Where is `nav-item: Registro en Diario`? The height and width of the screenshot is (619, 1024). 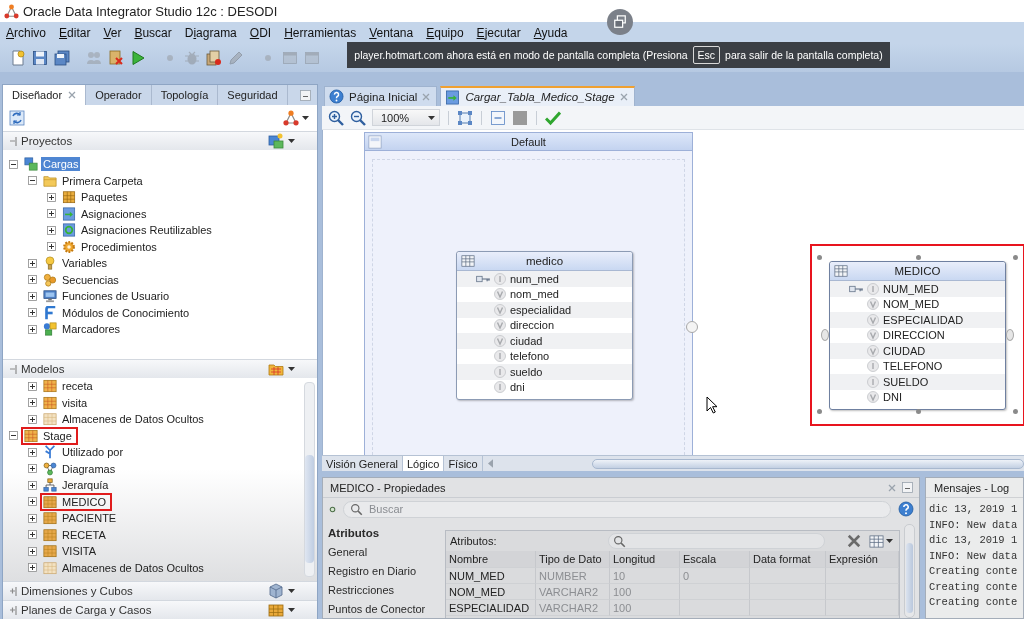 nav-item: Registro en Diario is located at coordinates (381, 570).